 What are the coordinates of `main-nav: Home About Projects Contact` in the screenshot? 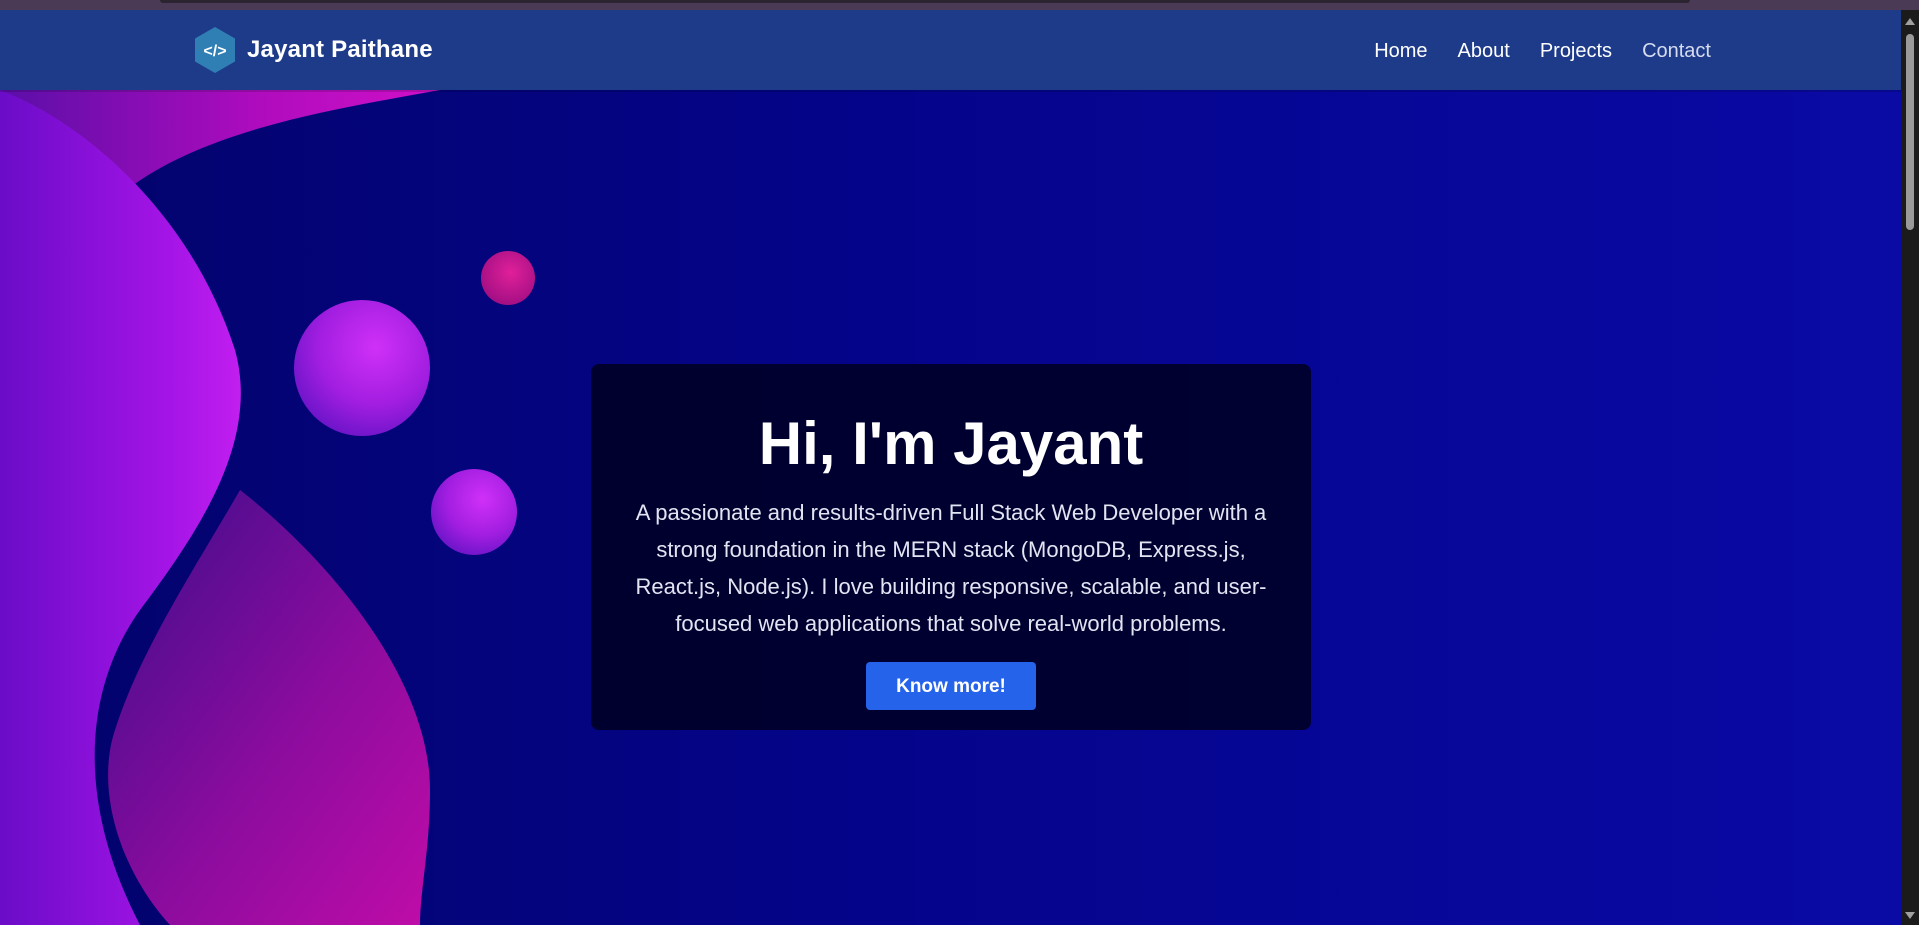 It's located at (1542, 51).